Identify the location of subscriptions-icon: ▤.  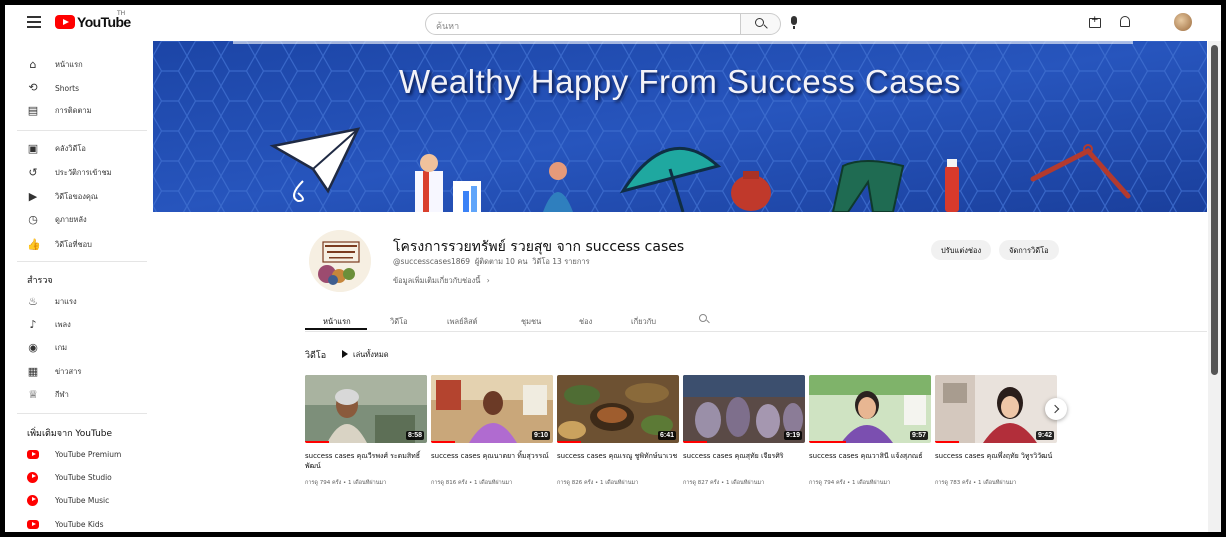
(33, 110).